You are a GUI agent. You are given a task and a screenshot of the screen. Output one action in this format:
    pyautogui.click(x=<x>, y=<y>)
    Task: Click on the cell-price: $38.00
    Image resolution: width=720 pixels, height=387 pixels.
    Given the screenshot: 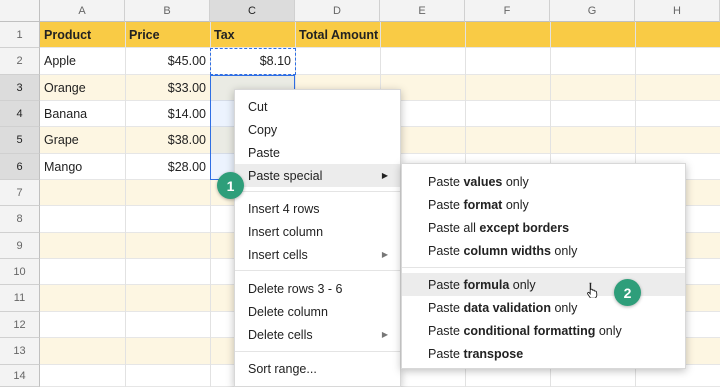 What is the action you would take?
    pyautogui.click(x=167, y=140)
    